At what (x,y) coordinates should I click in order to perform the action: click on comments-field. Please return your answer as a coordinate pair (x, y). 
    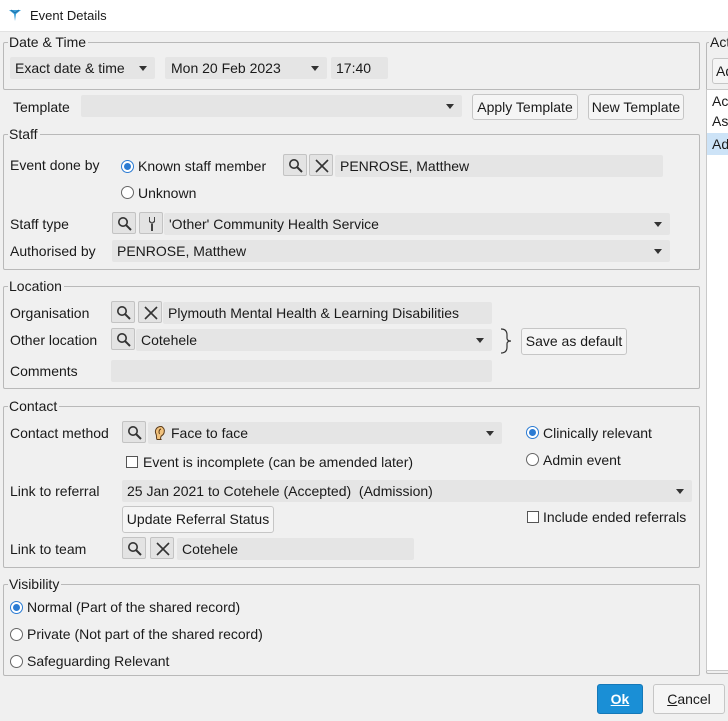
    Looking at the image, I should click on (301, 371).